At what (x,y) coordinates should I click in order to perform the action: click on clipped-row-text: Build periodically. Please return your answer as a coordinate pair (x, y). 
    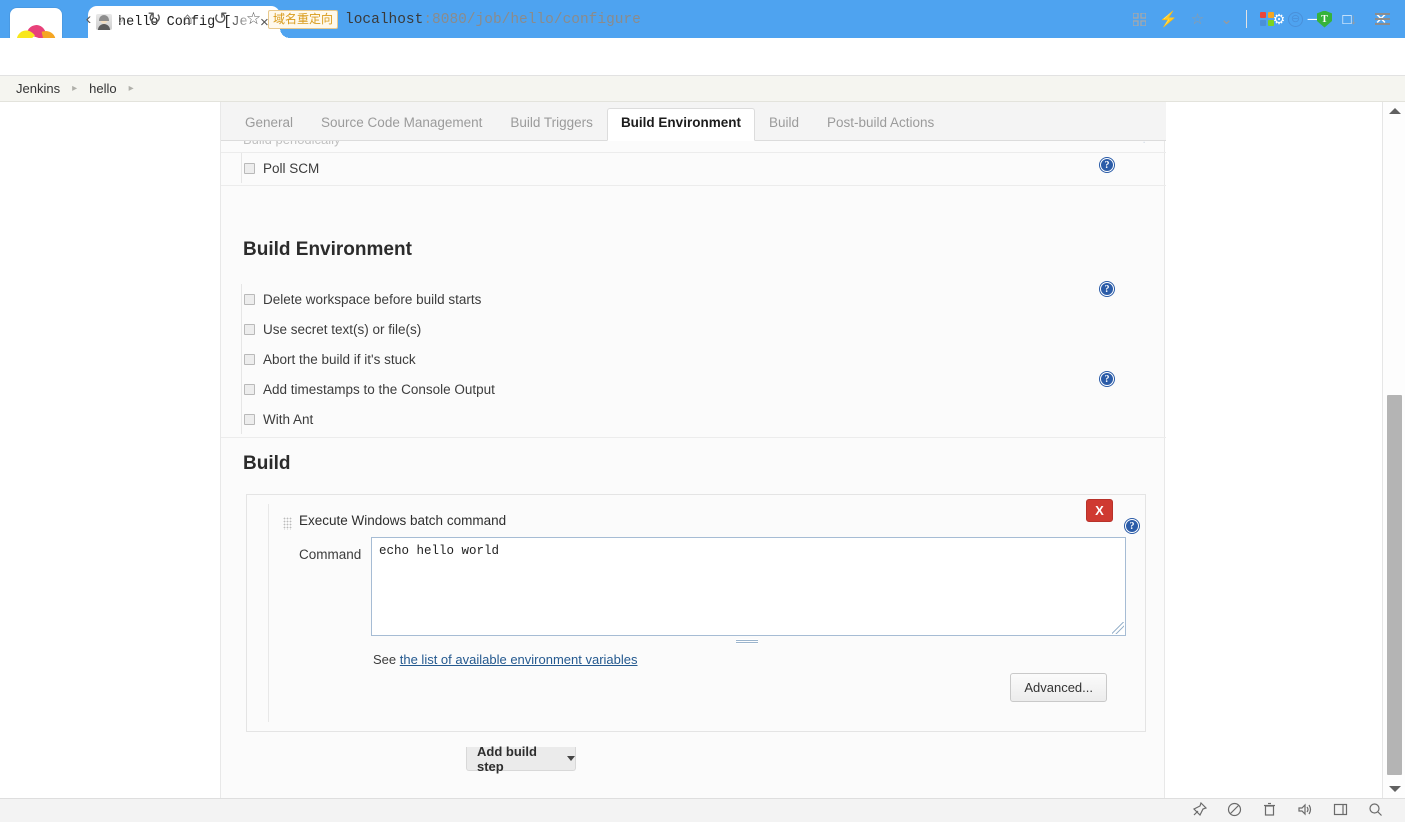
    Looking at the image, I should click on (292, 144).